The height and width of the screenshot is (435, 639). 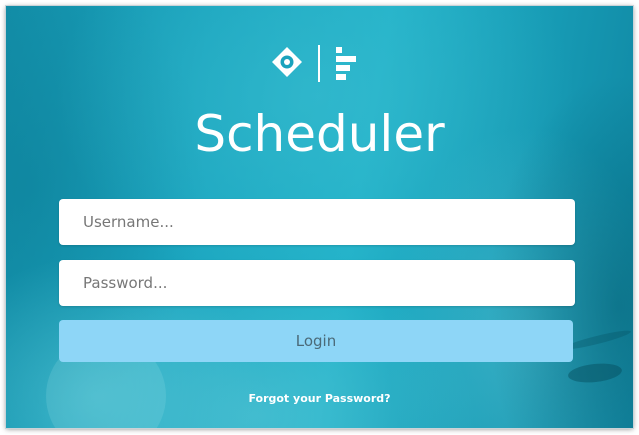 What do you see at coordinates (319, 134) in the screenshot?
I see `app-title: Scheduler` at bounding box center [319, 134].